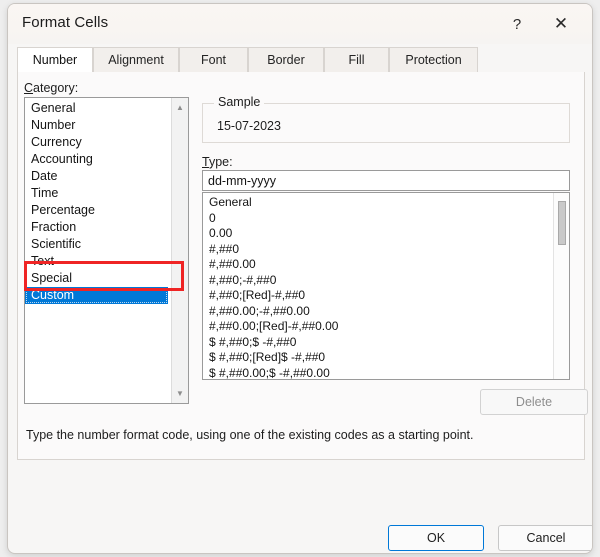 This screenshot has width=600, height=557. What do you see at coordinates (436, 538) in the screenshot?
I see `ok-button: OK` at bounding box center [436, 538].